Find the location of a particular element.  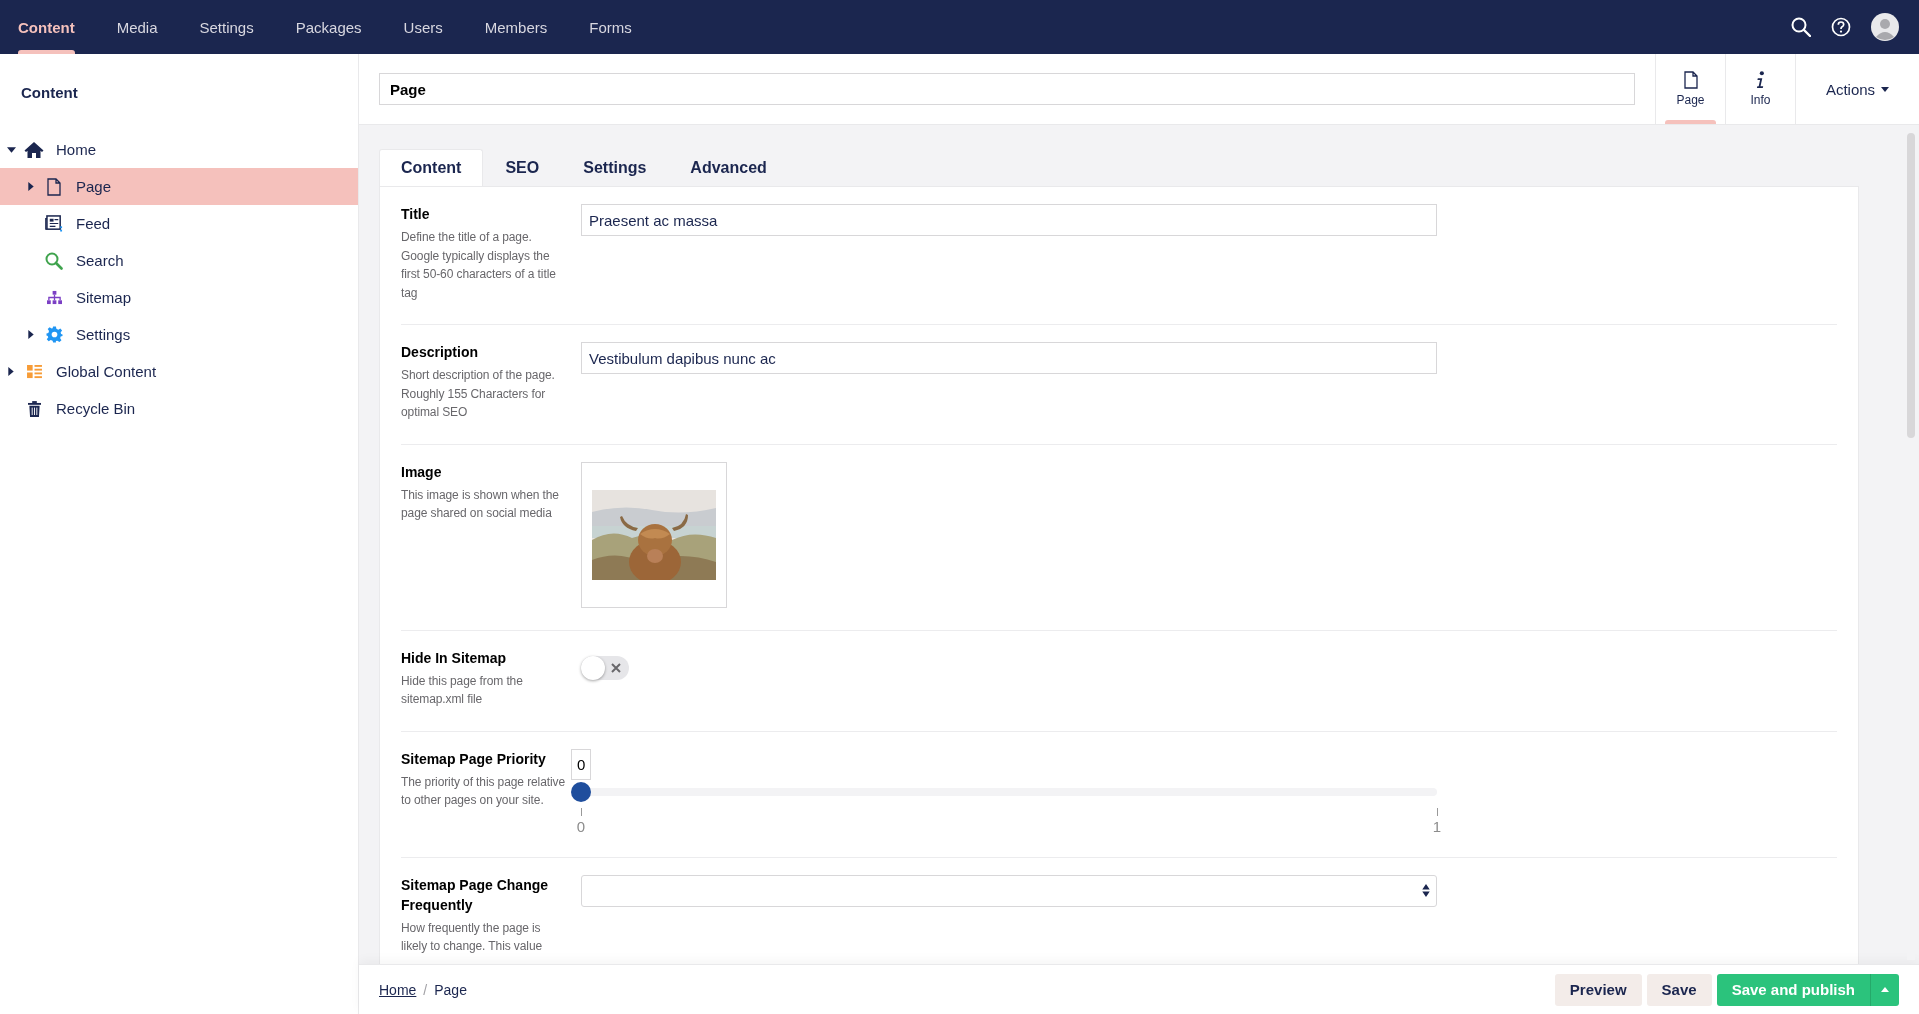

breadcrumb-link: Home is located at coordinates (398, 989).